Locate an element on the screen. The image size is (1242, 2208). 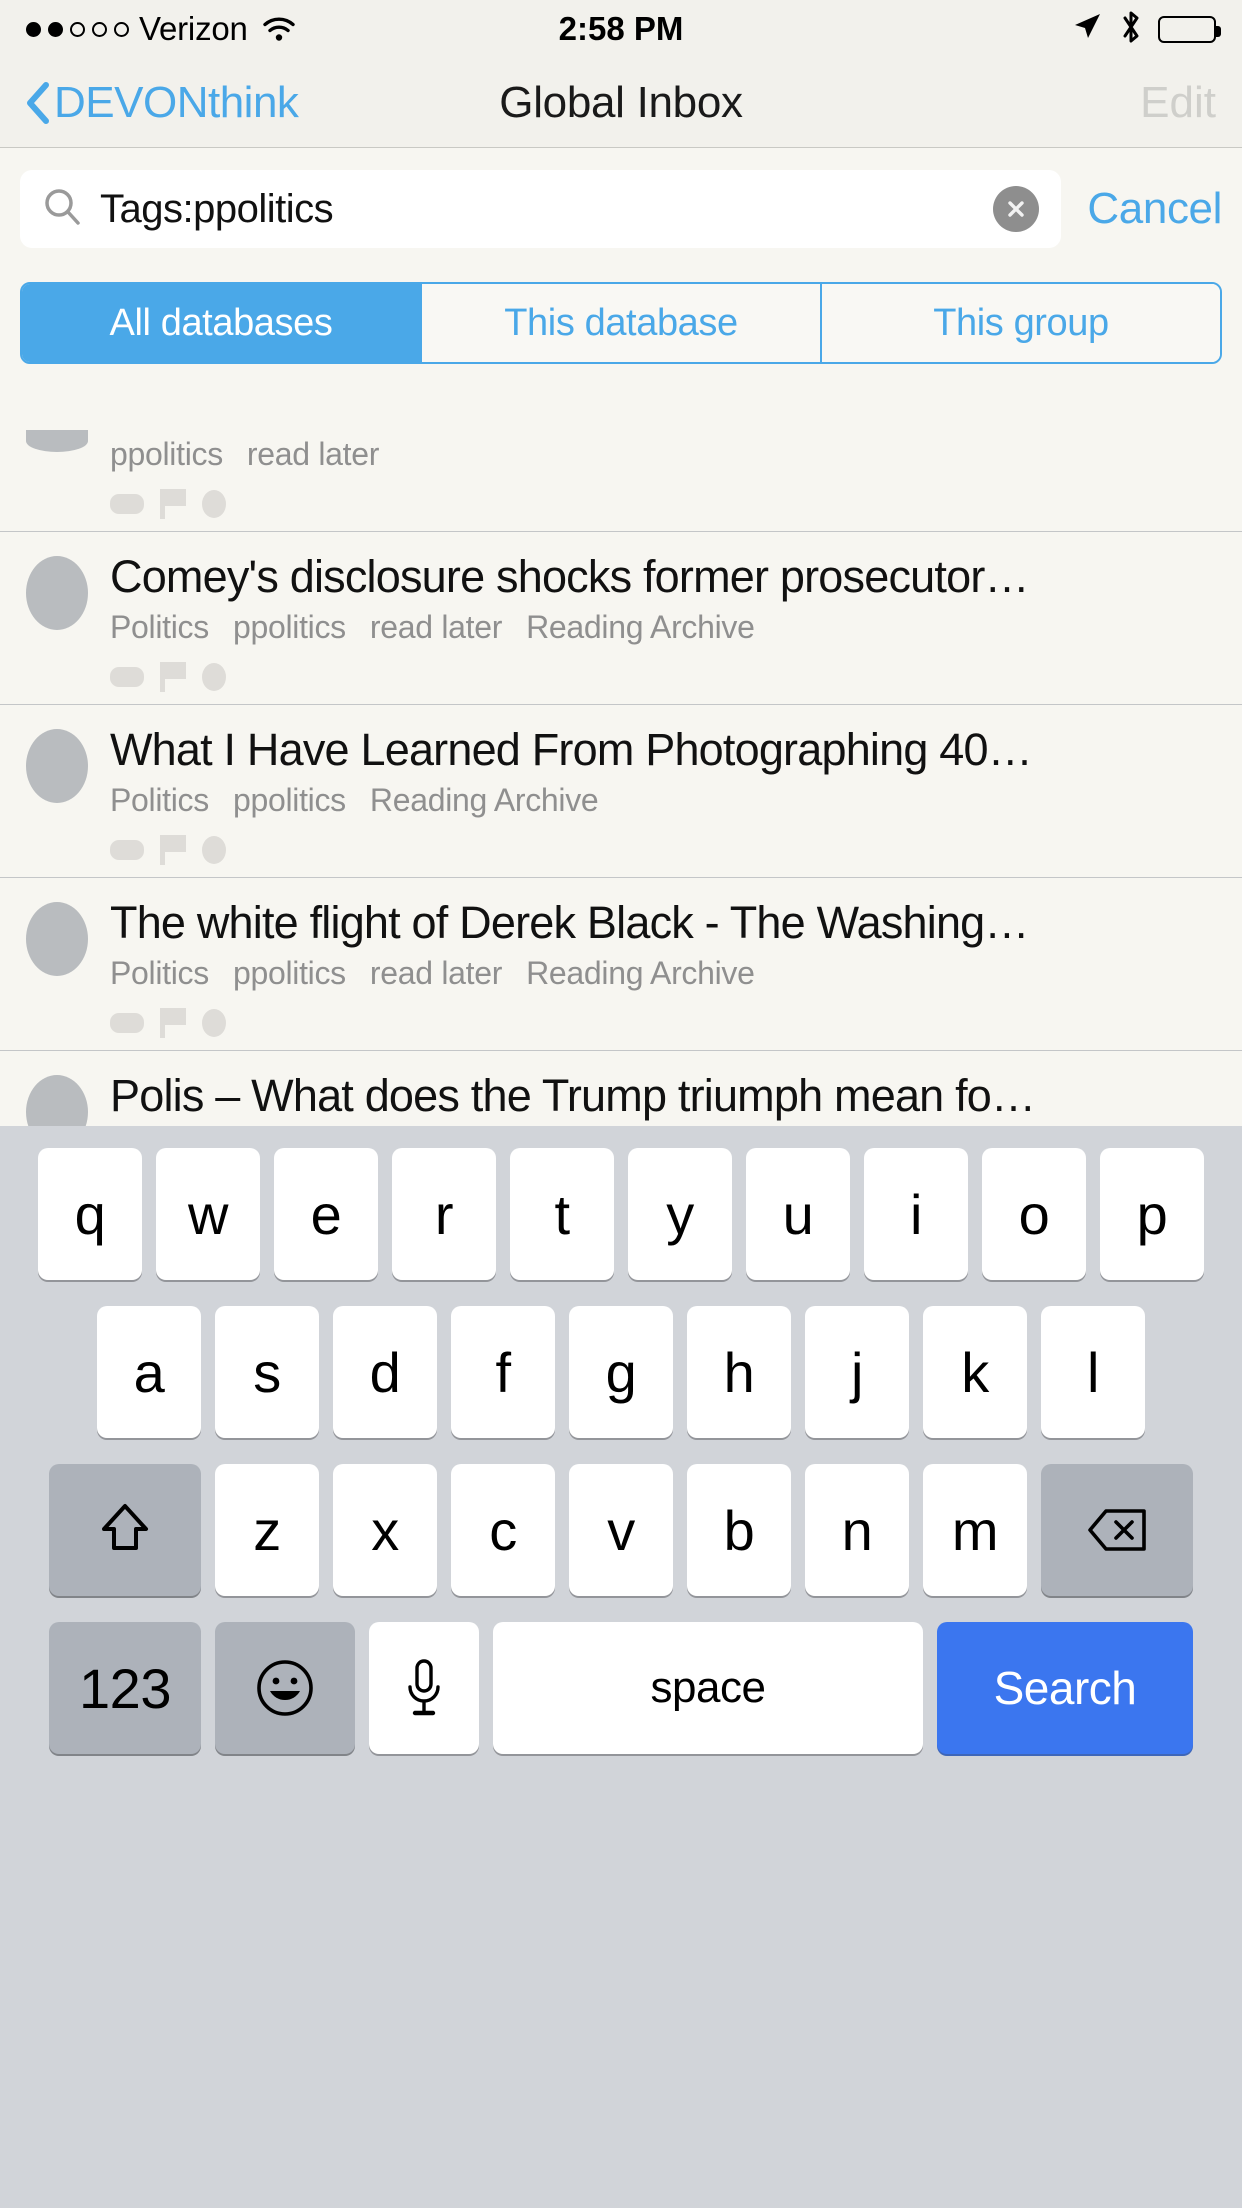
battery-icon is located at coordinates (1189, 29).